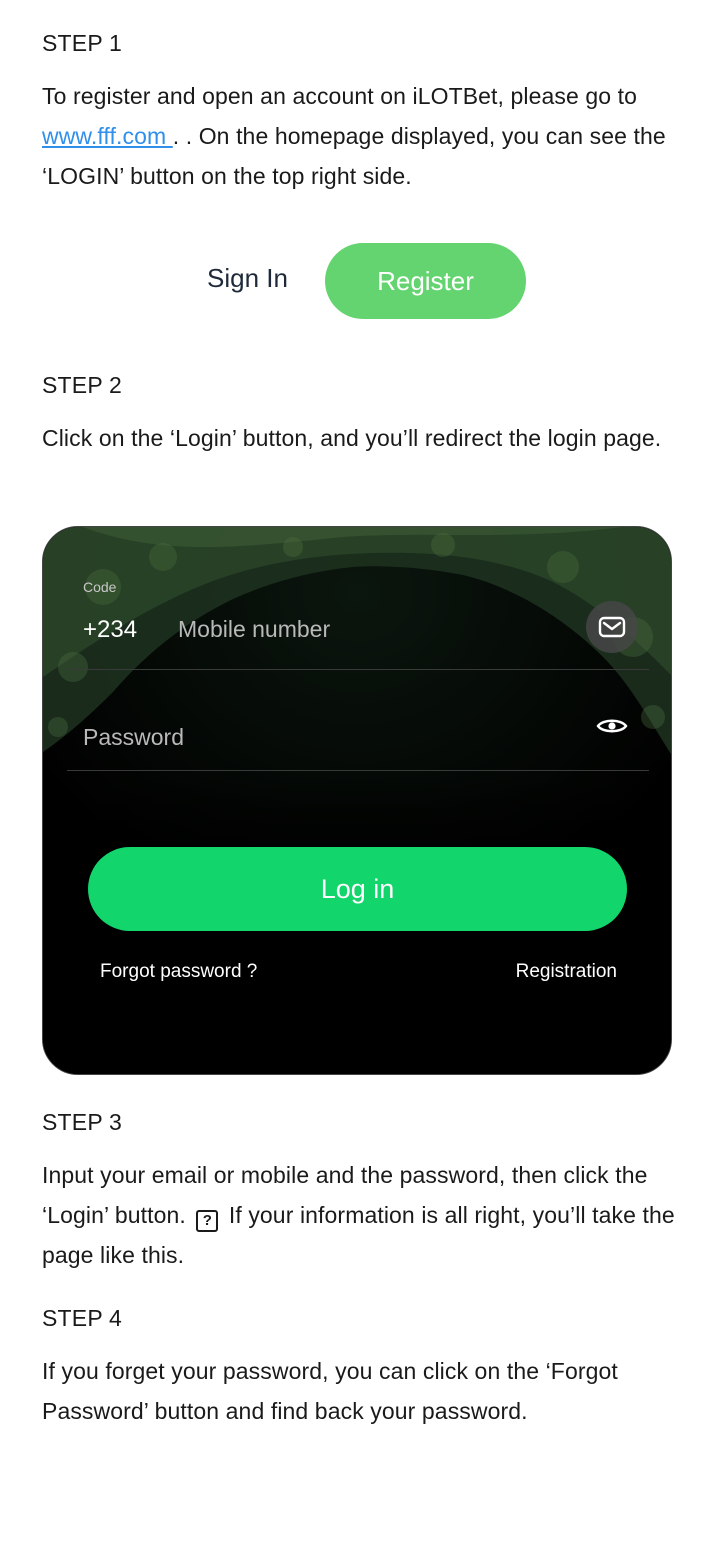  Describe the element at coordinates (378, 629) in the screenshot. I see `mobile-number-input` at that location.